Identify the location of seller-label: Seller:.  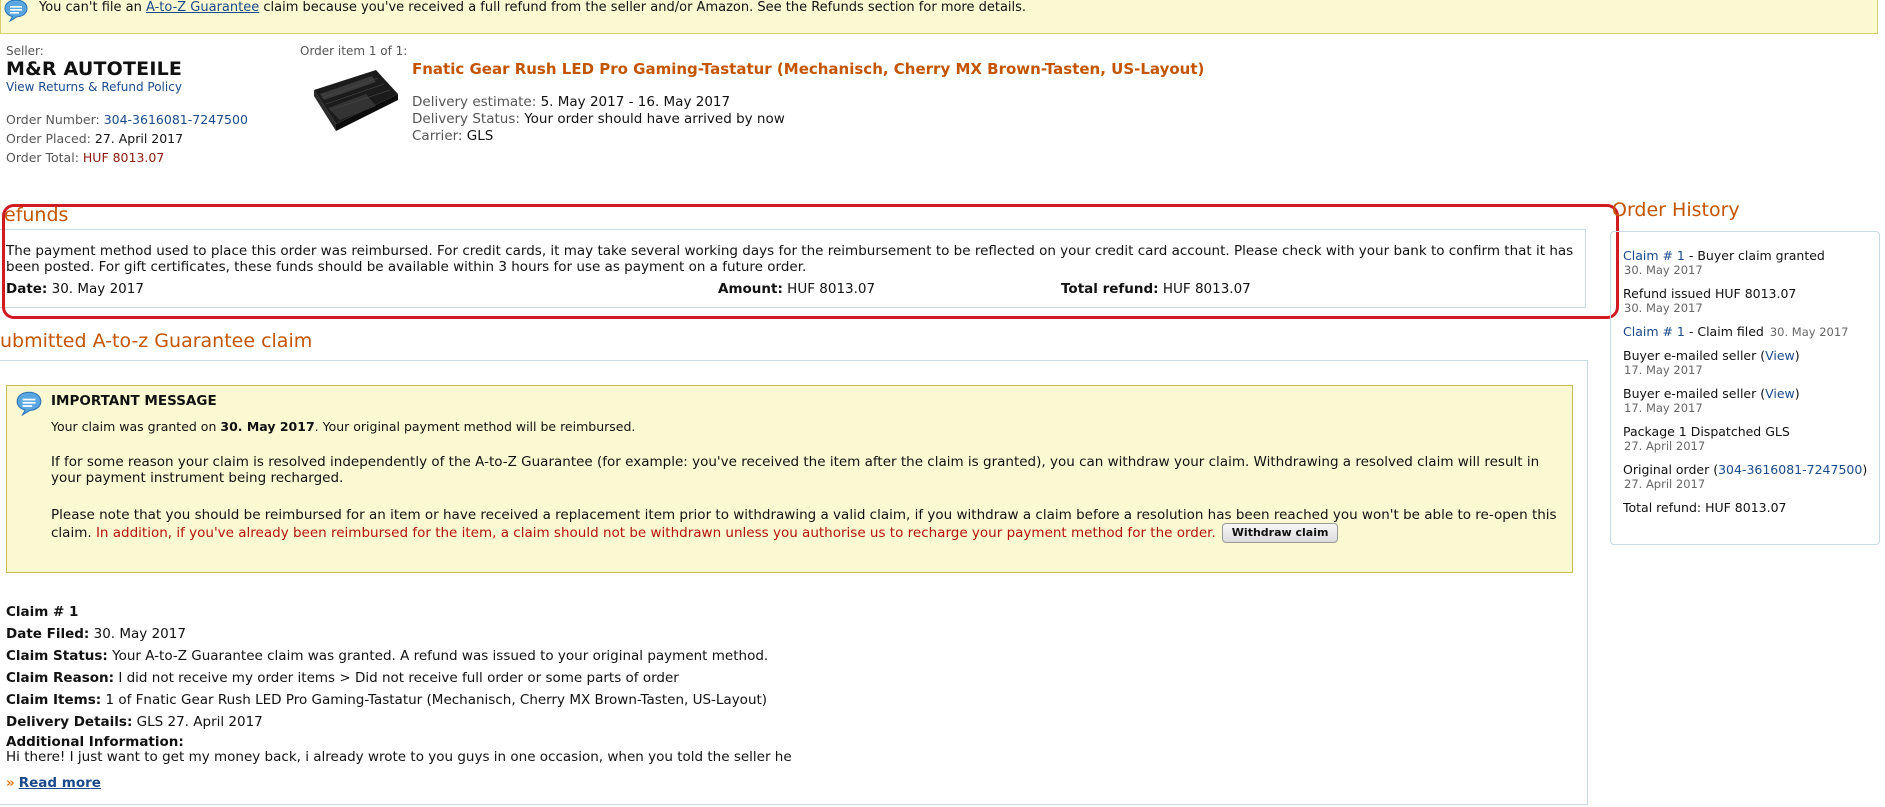
(25, 51).